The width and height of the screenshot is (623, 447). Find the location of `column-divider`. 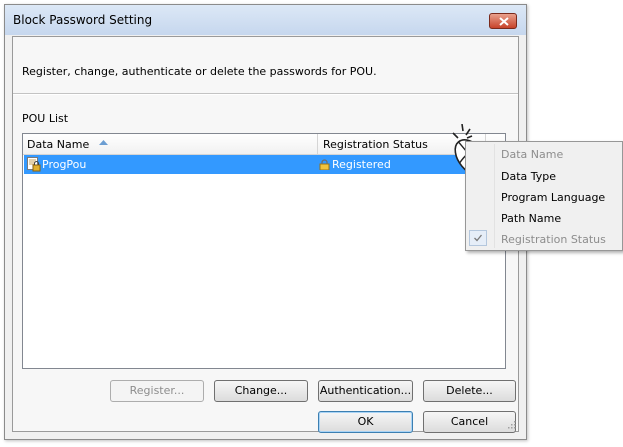

column-divider is located at coordinates (317, 144).